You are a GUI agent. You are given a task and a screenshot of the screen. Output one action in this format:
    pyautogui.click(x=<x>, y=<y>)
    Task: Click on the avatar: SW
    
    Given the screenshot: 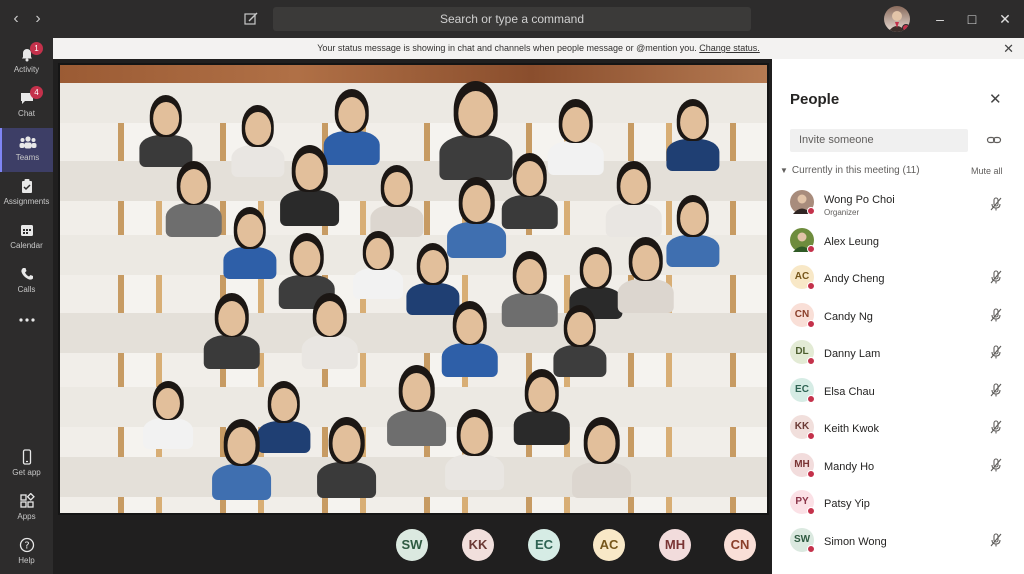 What is the action you would take?
    pyautogui.click(x=802, y=540)
    